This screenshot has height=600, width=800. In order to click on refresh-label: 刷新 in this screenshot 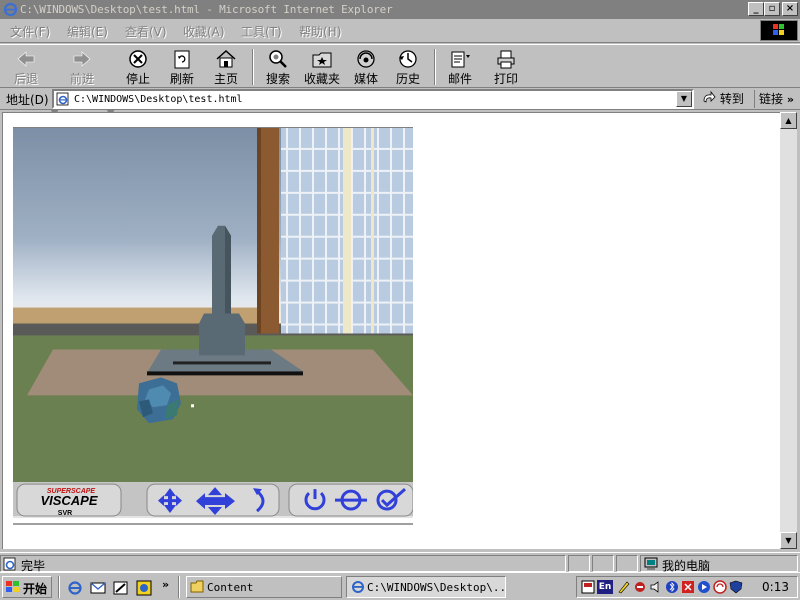, I will do `click(181, 79)`.